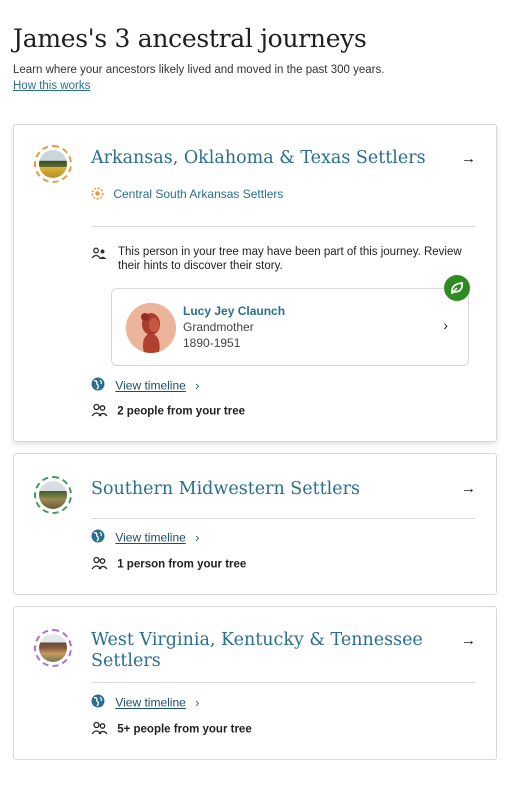 This screenshot has width=514, height=790. Describe the element at coordinates (218, 327) in the screenshot. I see `person-relation: Grandmother` at that location.